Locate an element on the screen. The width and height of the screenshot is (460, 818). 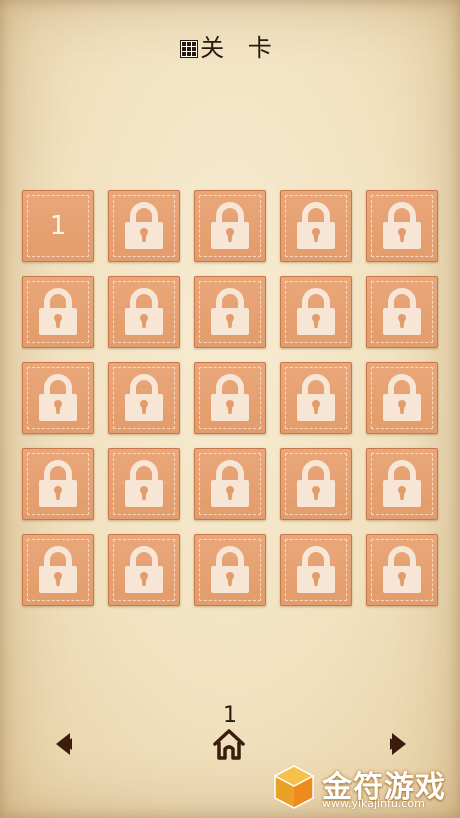
page-number: 1 is located at coordinates (230, 715).